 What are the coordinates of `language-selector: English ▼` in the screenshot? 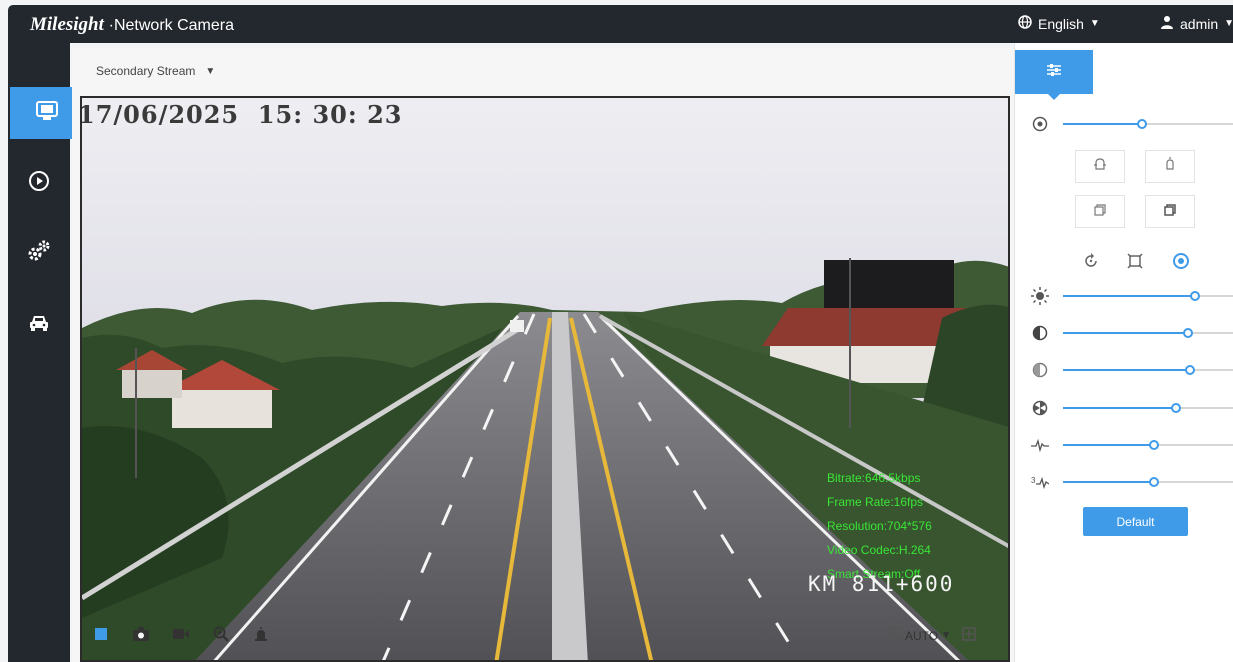 It's located at (1059, 23).